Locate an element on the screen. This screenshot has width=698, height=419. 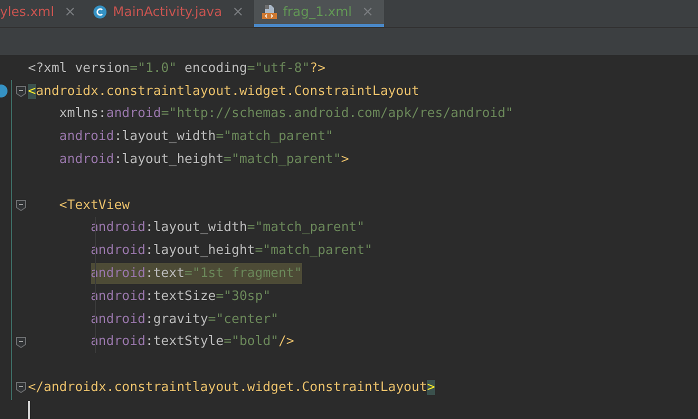
code-line: android:textSize="30sp" is located at coordinates (180, 297).